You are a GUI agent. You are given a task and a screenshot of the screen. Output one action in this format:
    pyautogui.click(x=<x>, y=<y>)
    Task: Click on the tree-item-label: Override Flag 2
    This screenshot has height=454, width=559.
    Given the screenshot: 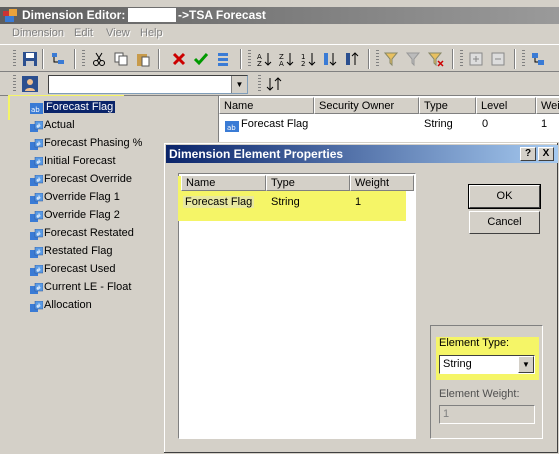 What is the action you would take?
    pyautogui.click(x=82, y=215)
    